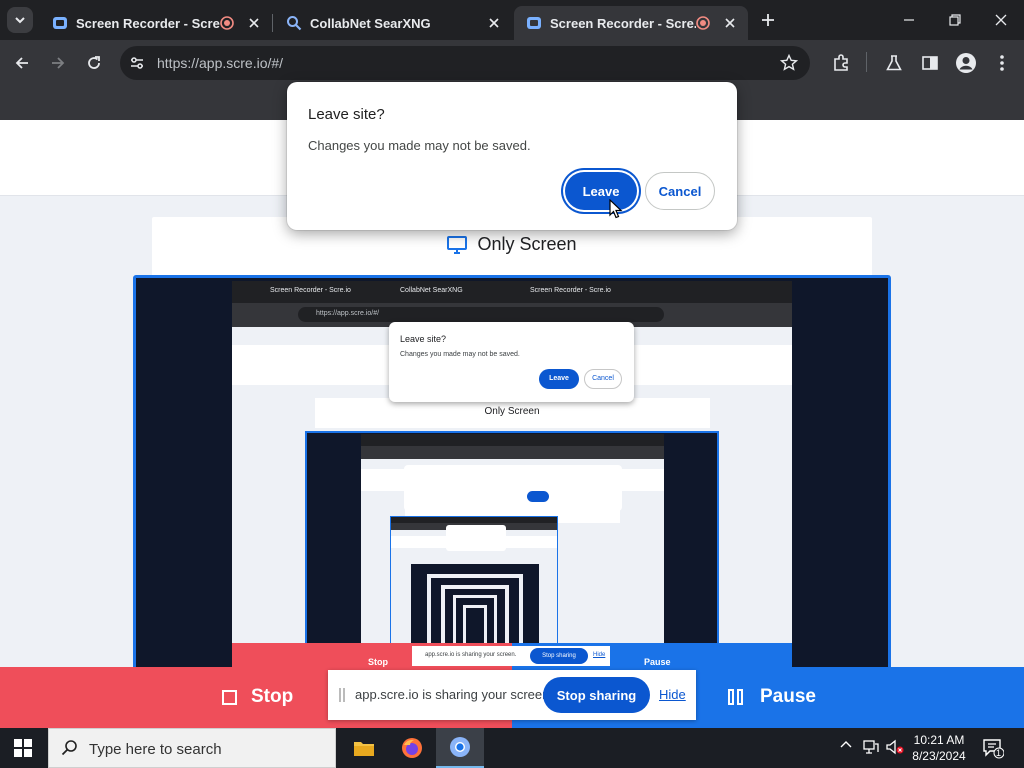 The image size is (1024, 768). I want to click on preview-tab-1: Screen Recorder - Scre.io, so click(310, 290).